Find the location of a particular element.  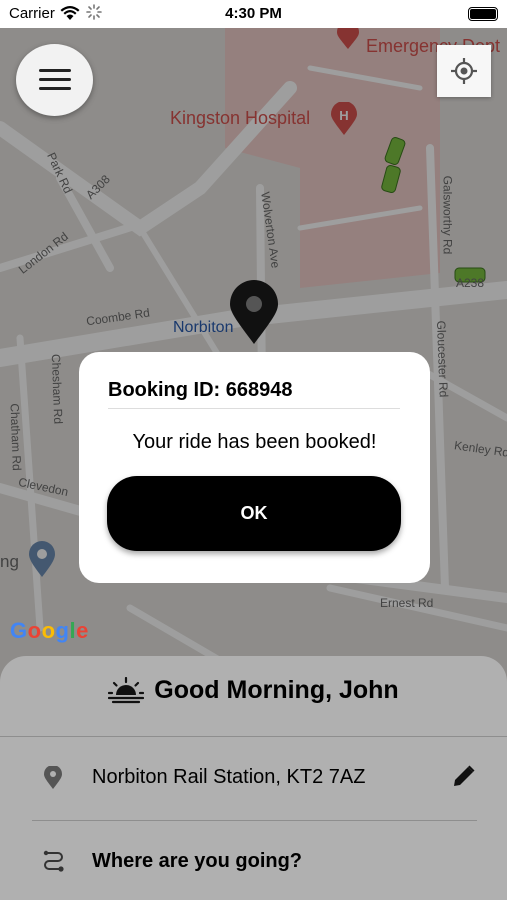

pickup-address: Norbiton Rail Station, KT2 7AZ is located at coordinates (229, 777).